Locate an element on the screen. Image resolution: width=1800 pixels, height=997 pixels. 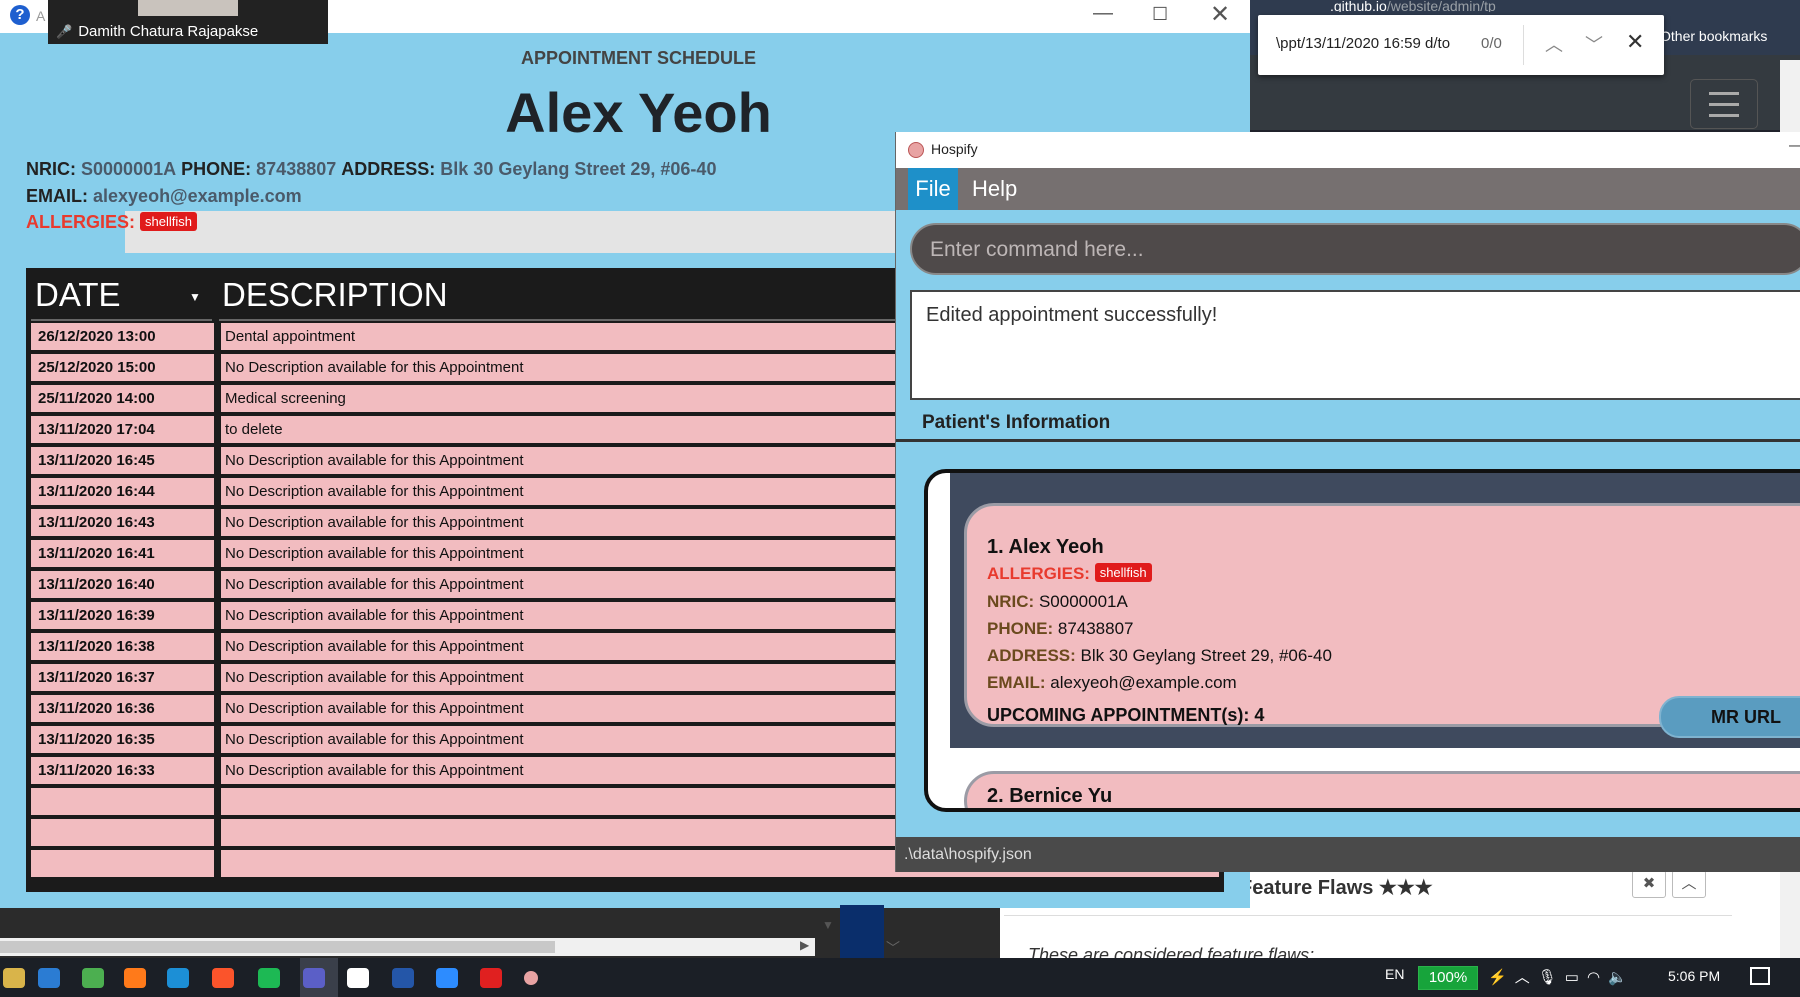
muted-mic-icon: 🎤 is located at coordinates (64, 31).